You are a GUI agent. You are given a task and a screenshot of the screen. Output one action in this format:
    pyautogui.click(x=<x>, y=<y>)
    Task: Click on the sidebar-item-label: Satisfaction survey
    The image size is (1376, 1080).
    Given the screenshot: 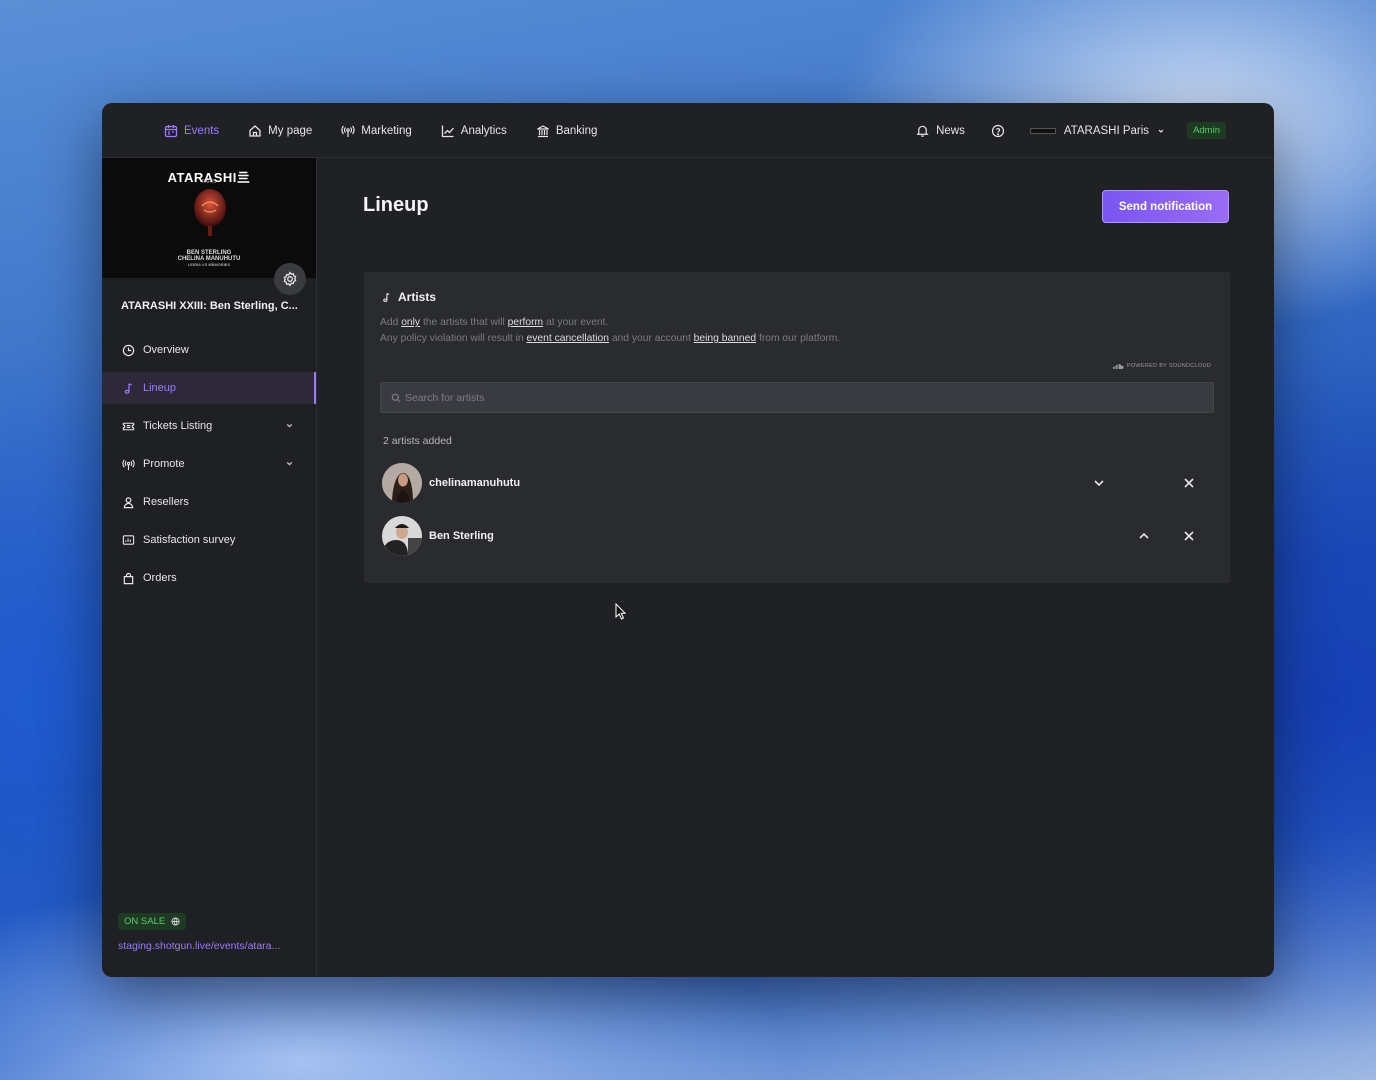 What is the action you would take?
    pyautogui.click(x=189, y=540)
    